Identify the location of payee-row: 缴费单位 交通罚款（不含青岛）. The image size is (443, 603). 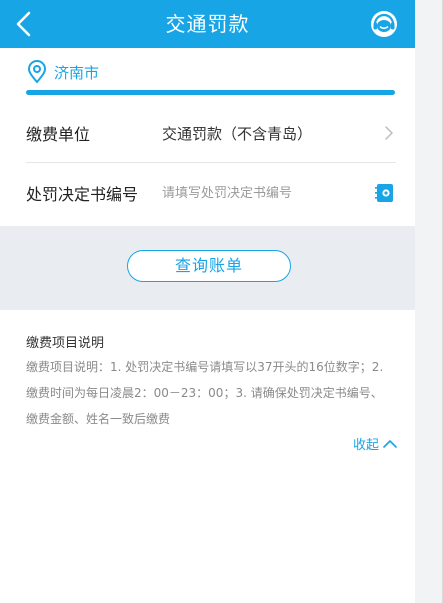
(211, 133).